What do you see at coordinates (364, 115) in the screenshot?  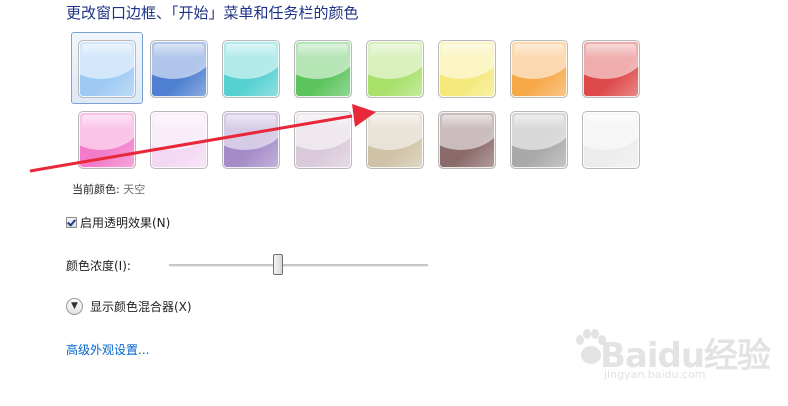 I see `arrow-head` at bounding box center [364, 115].